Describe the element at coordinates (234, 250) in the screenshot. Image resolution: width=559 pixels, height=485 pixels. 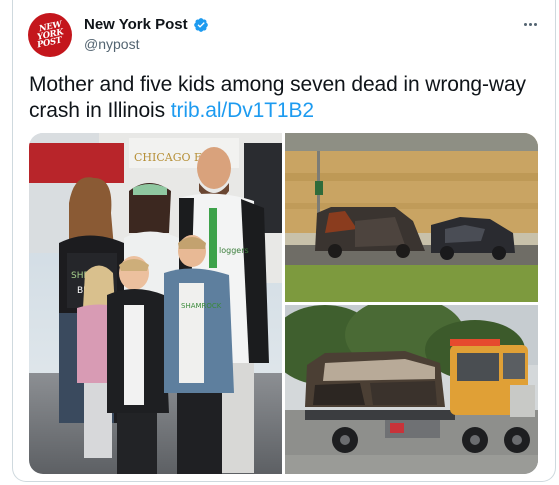
I see `svg-text: loggers` at that location.